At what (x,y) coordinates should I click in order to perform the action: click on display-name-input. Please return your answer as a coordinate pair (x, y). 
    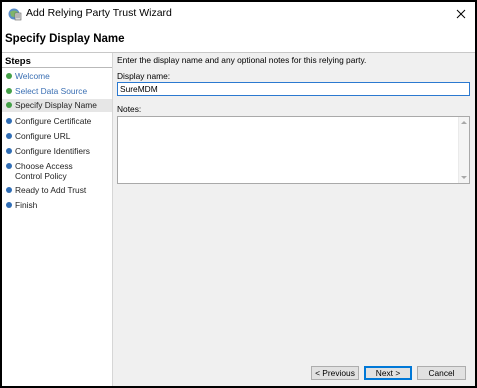
    Looking at the image, I should click on (293, 89).